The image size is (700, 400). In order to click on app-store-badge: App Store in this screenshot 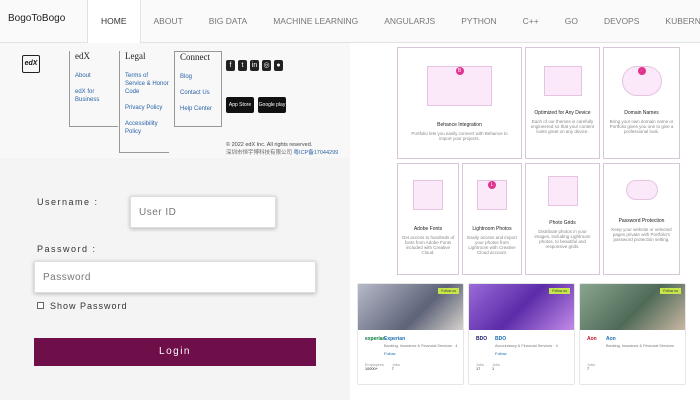, I will do `click(240, 105)`.